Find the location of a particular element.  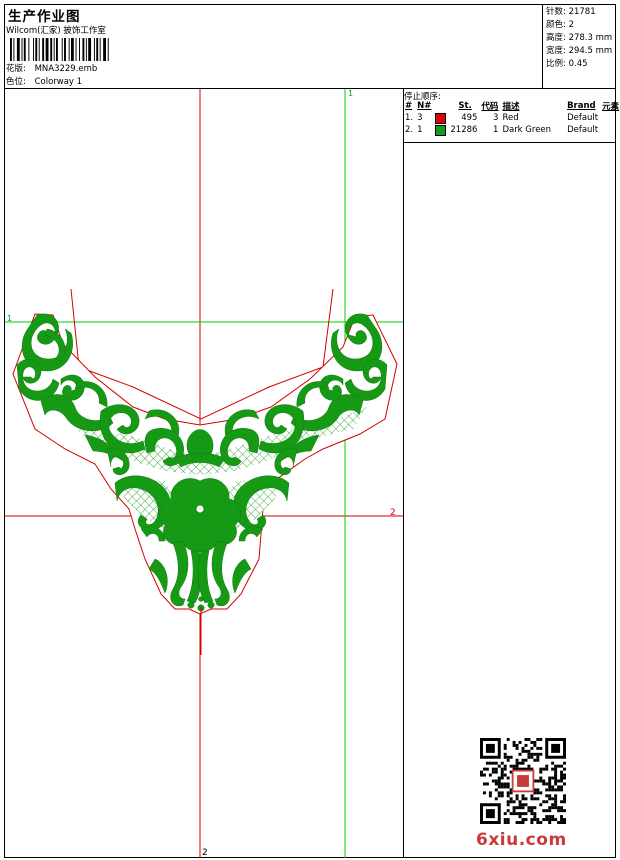

color-swatch-red is located at coordinates (441, 118).